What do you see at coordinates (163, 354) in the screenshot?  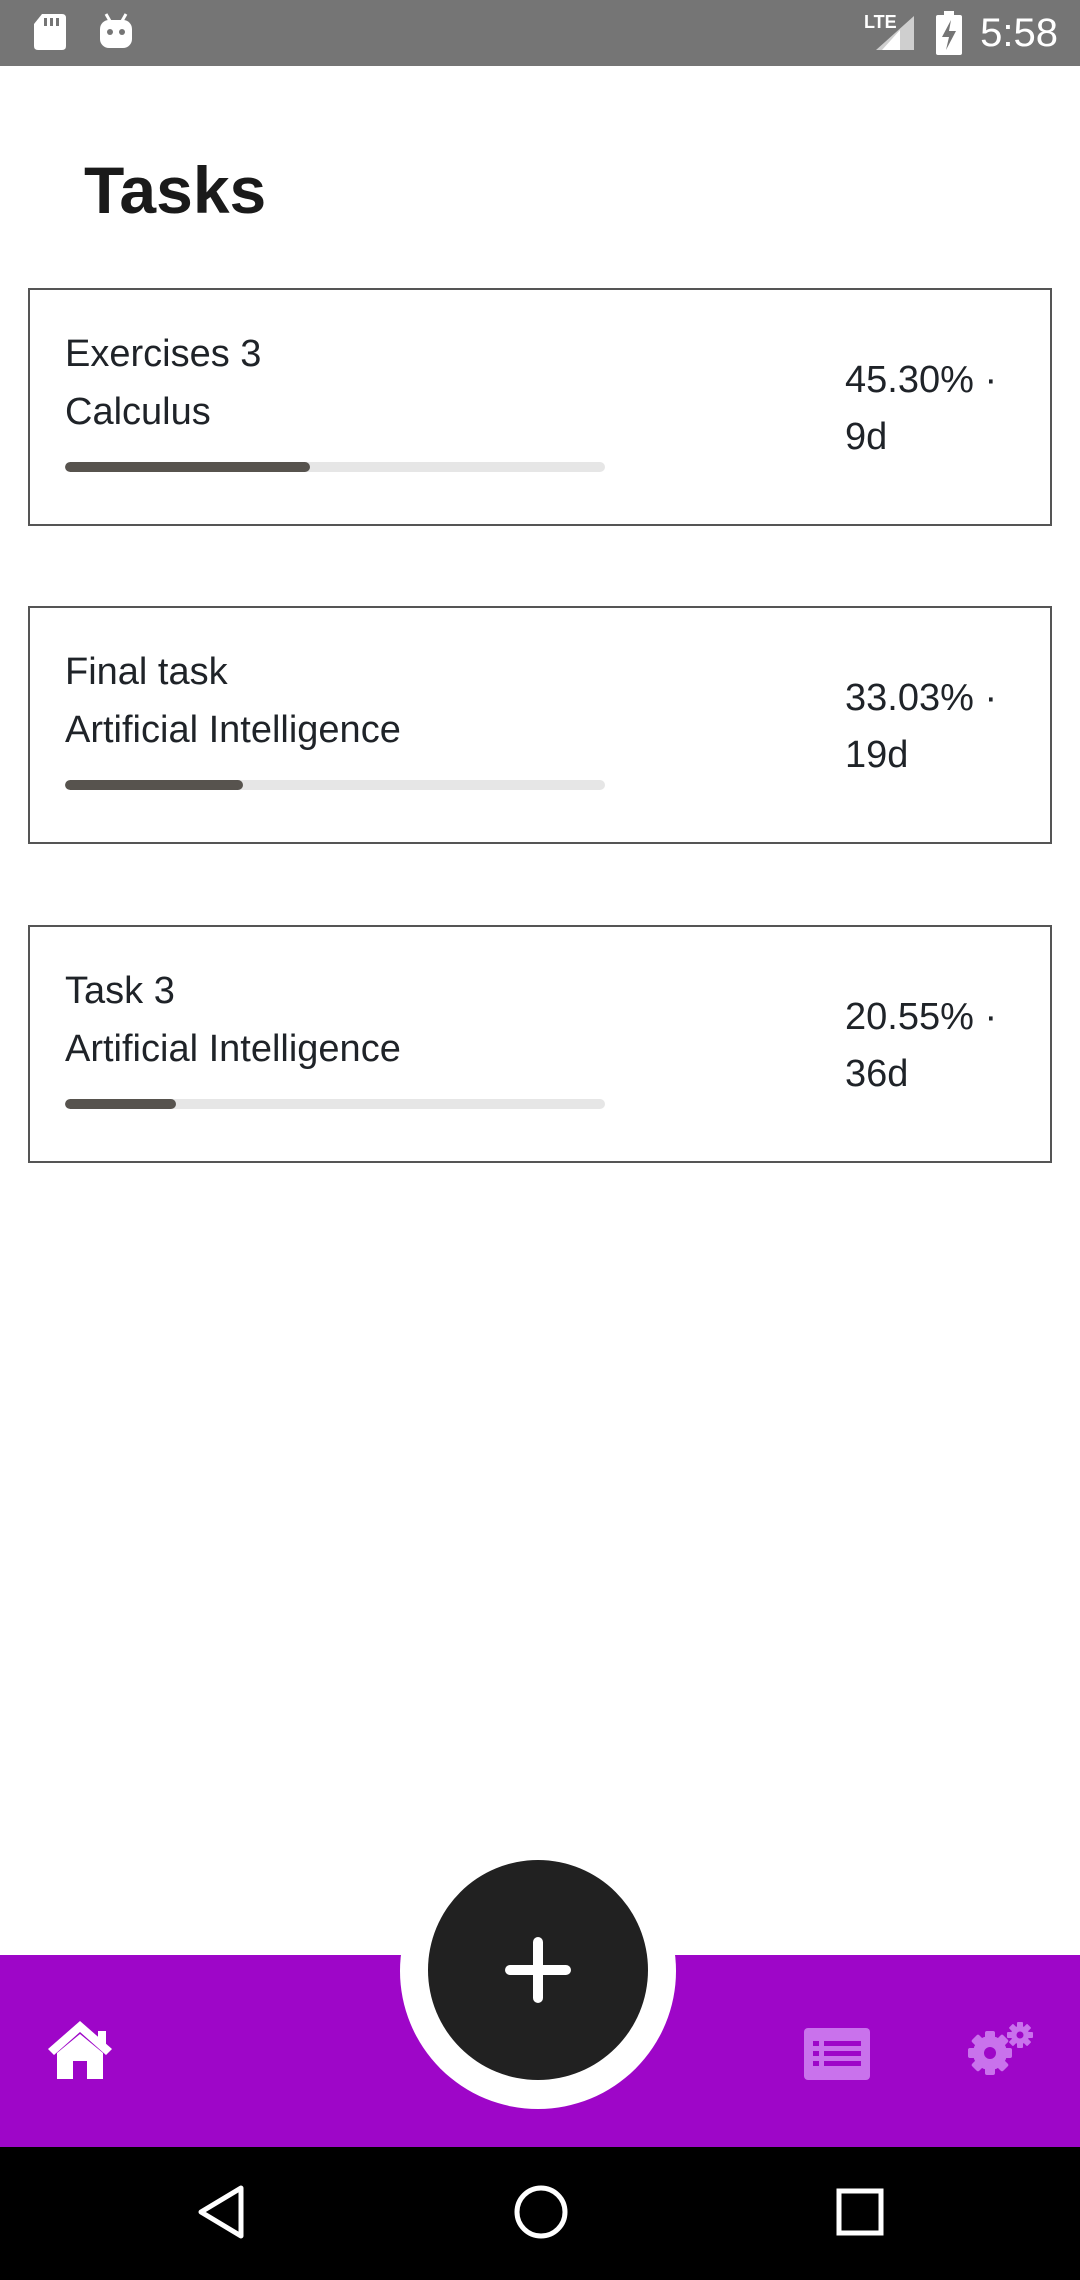 I see `task-name: Exercises 3` at bounding box center [163, 354].